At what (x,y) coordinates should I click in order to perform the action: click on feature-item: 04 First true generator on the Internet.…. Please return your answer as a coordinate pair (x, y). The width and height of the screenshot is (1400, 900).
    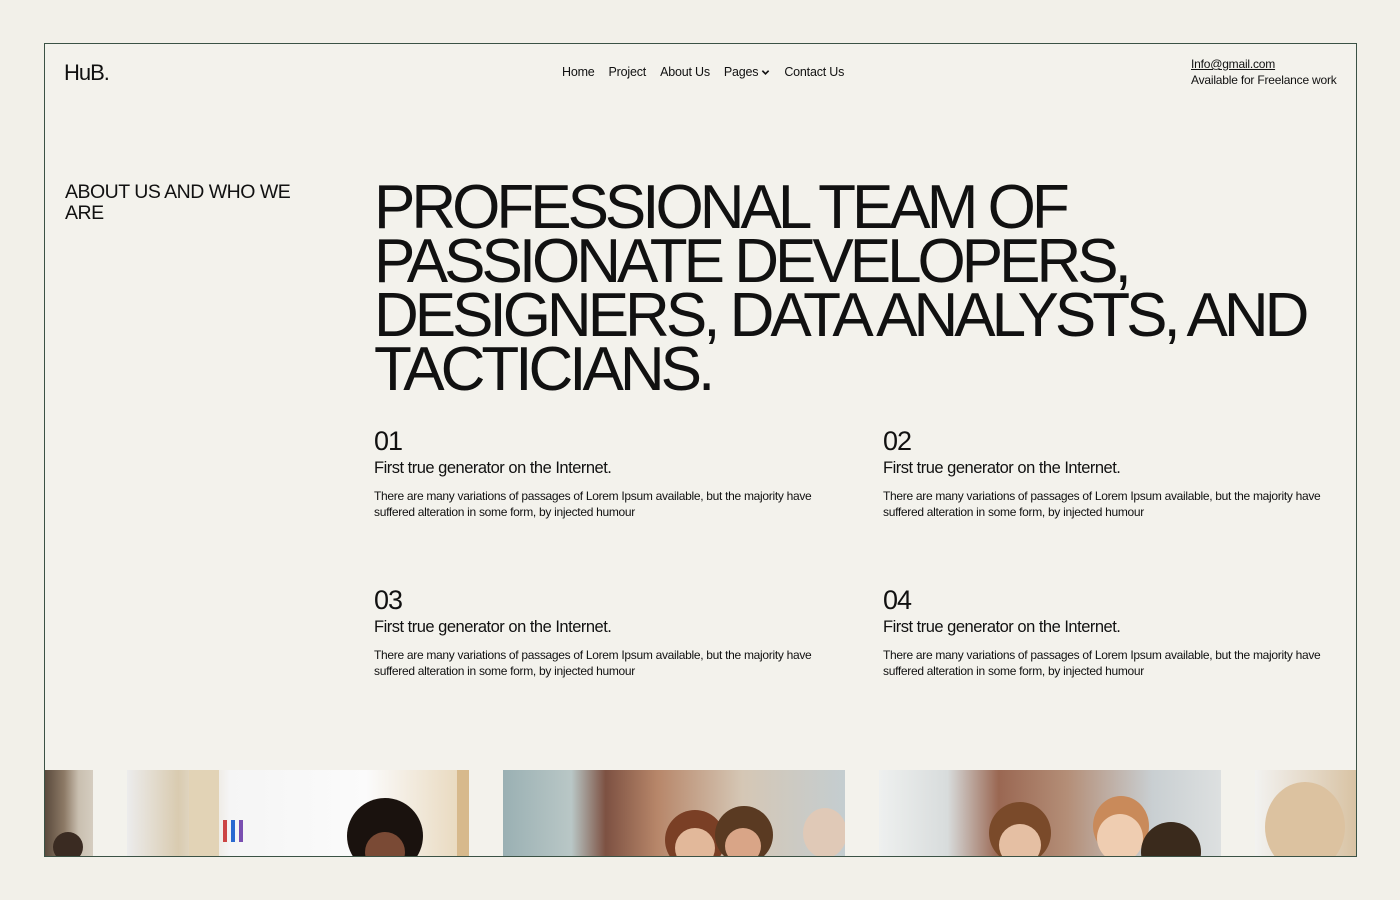
    Looking at the image, I should click on (1113, 632).